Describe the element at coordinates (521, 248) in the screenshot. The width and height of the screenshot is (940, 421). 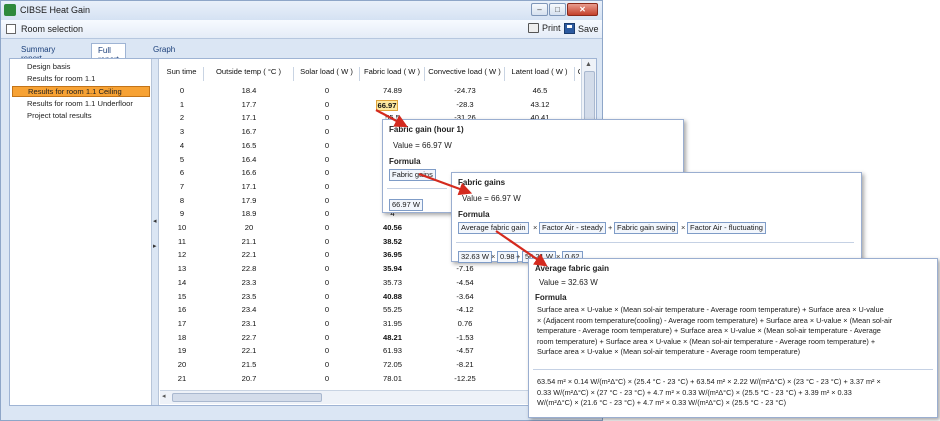
I see `arrow-to-average-fabric-gain` at that location.